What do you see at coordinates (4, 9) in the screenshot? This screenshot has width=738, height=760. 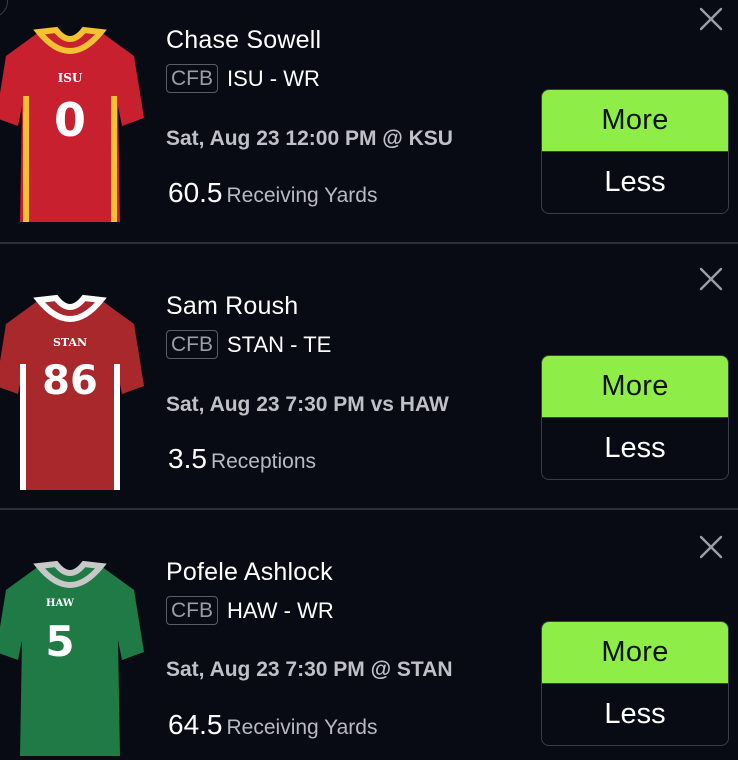 I see `scroll-handle` at bounding box center [4, 9].